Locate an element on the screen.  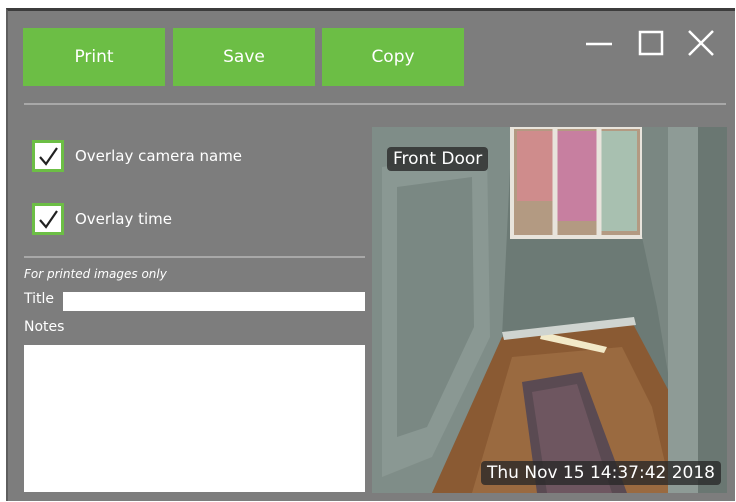
toolbar-divider is located at coordinates (375, 104).